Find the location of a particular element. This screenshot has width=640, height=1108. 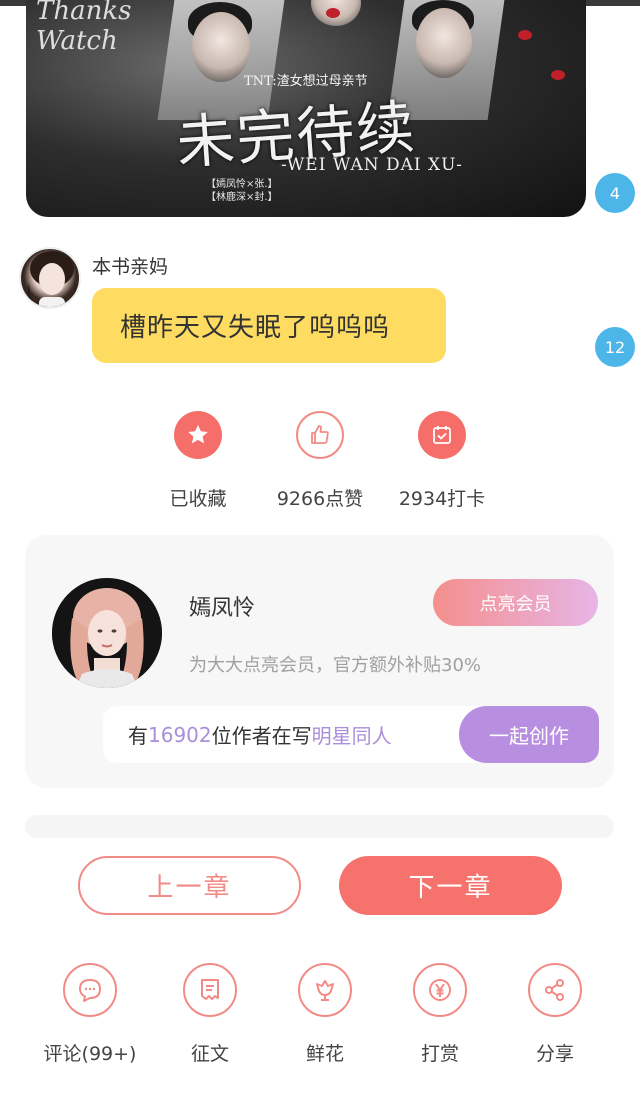

checkin-count-label: 2934打卡 is located at coordinates (442, 499).